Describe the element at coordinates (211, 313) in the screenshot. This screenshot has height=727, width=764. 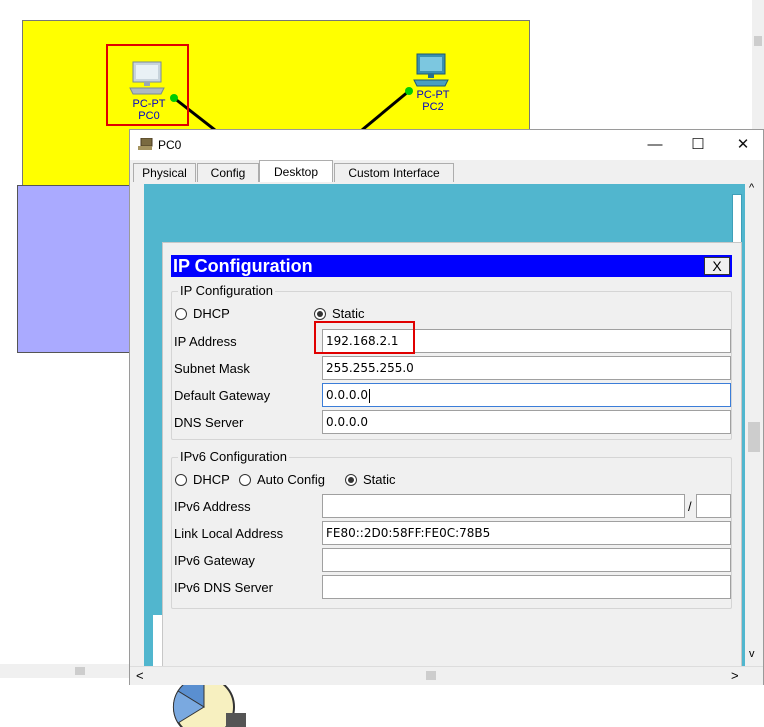
I see `ipv4-dhcp-label: DHCP` at that location.